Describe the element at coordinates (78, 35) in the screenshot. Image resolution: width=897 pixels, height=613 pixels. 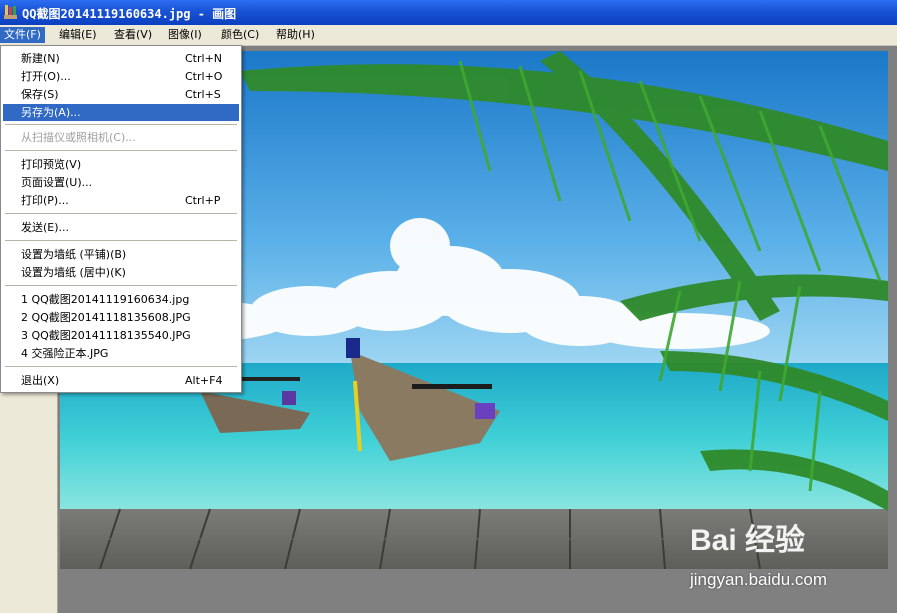
I see `menu-edit: 编辑(E)` at that location.